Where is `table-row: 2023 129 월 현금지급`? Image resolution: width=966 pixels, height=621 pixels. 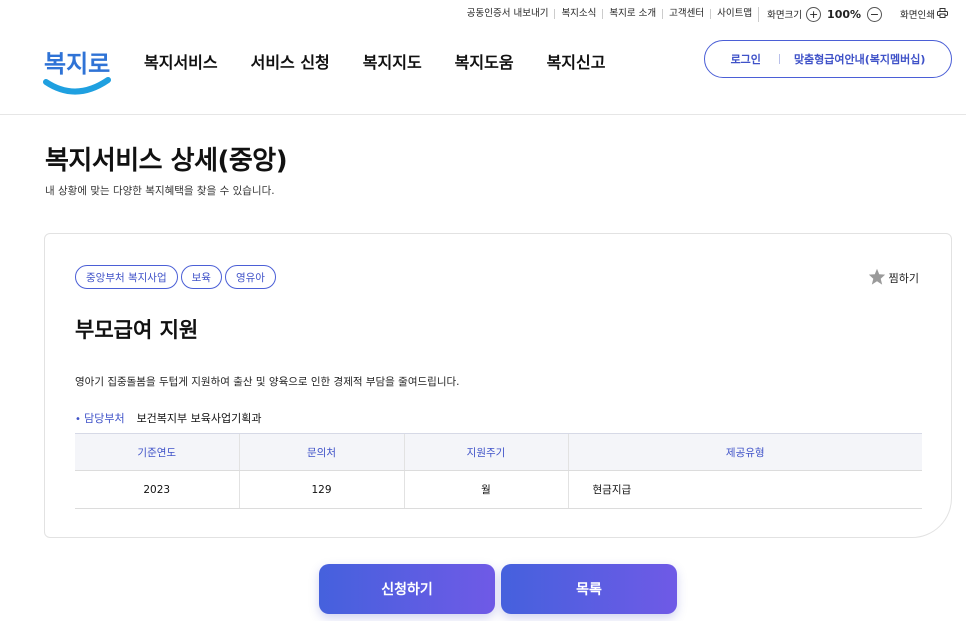 table-row: 2023 129 월 현금지급 is located at coordinates (498, 489).